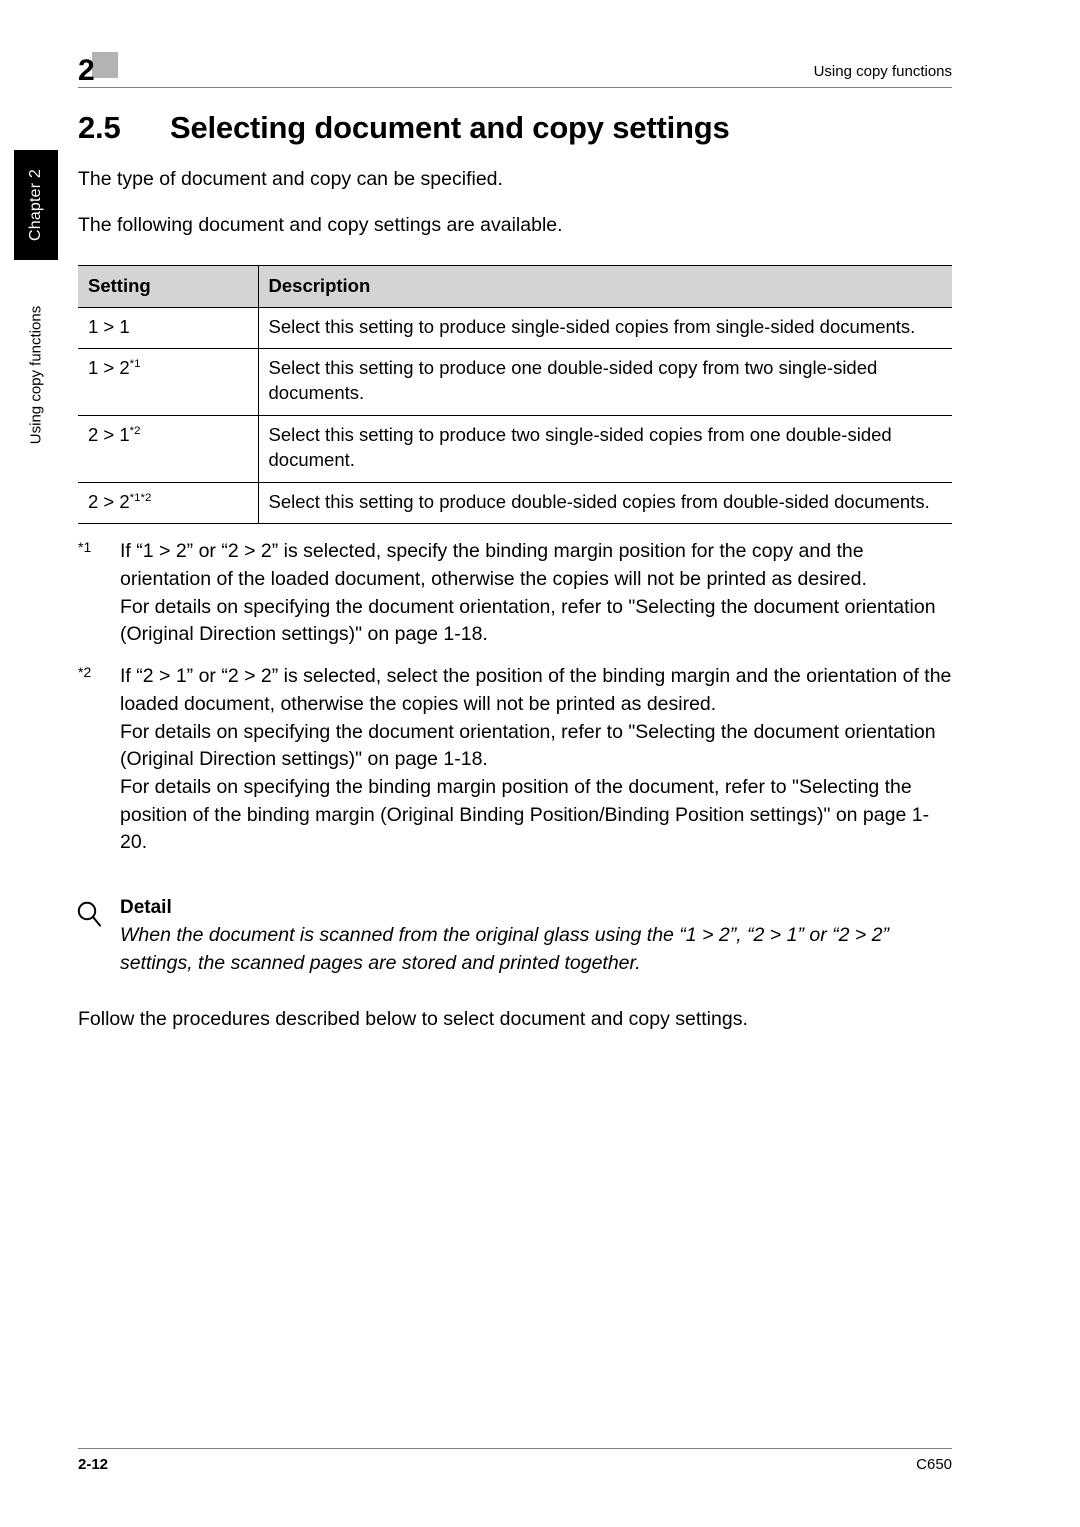 Image resolution: width=1080 pixels, height=1527 pixels. Describe the element at coordinates (31, 763) in the screenshot. I see `sidebar: Chapter 2 Using copy functions` at that location.